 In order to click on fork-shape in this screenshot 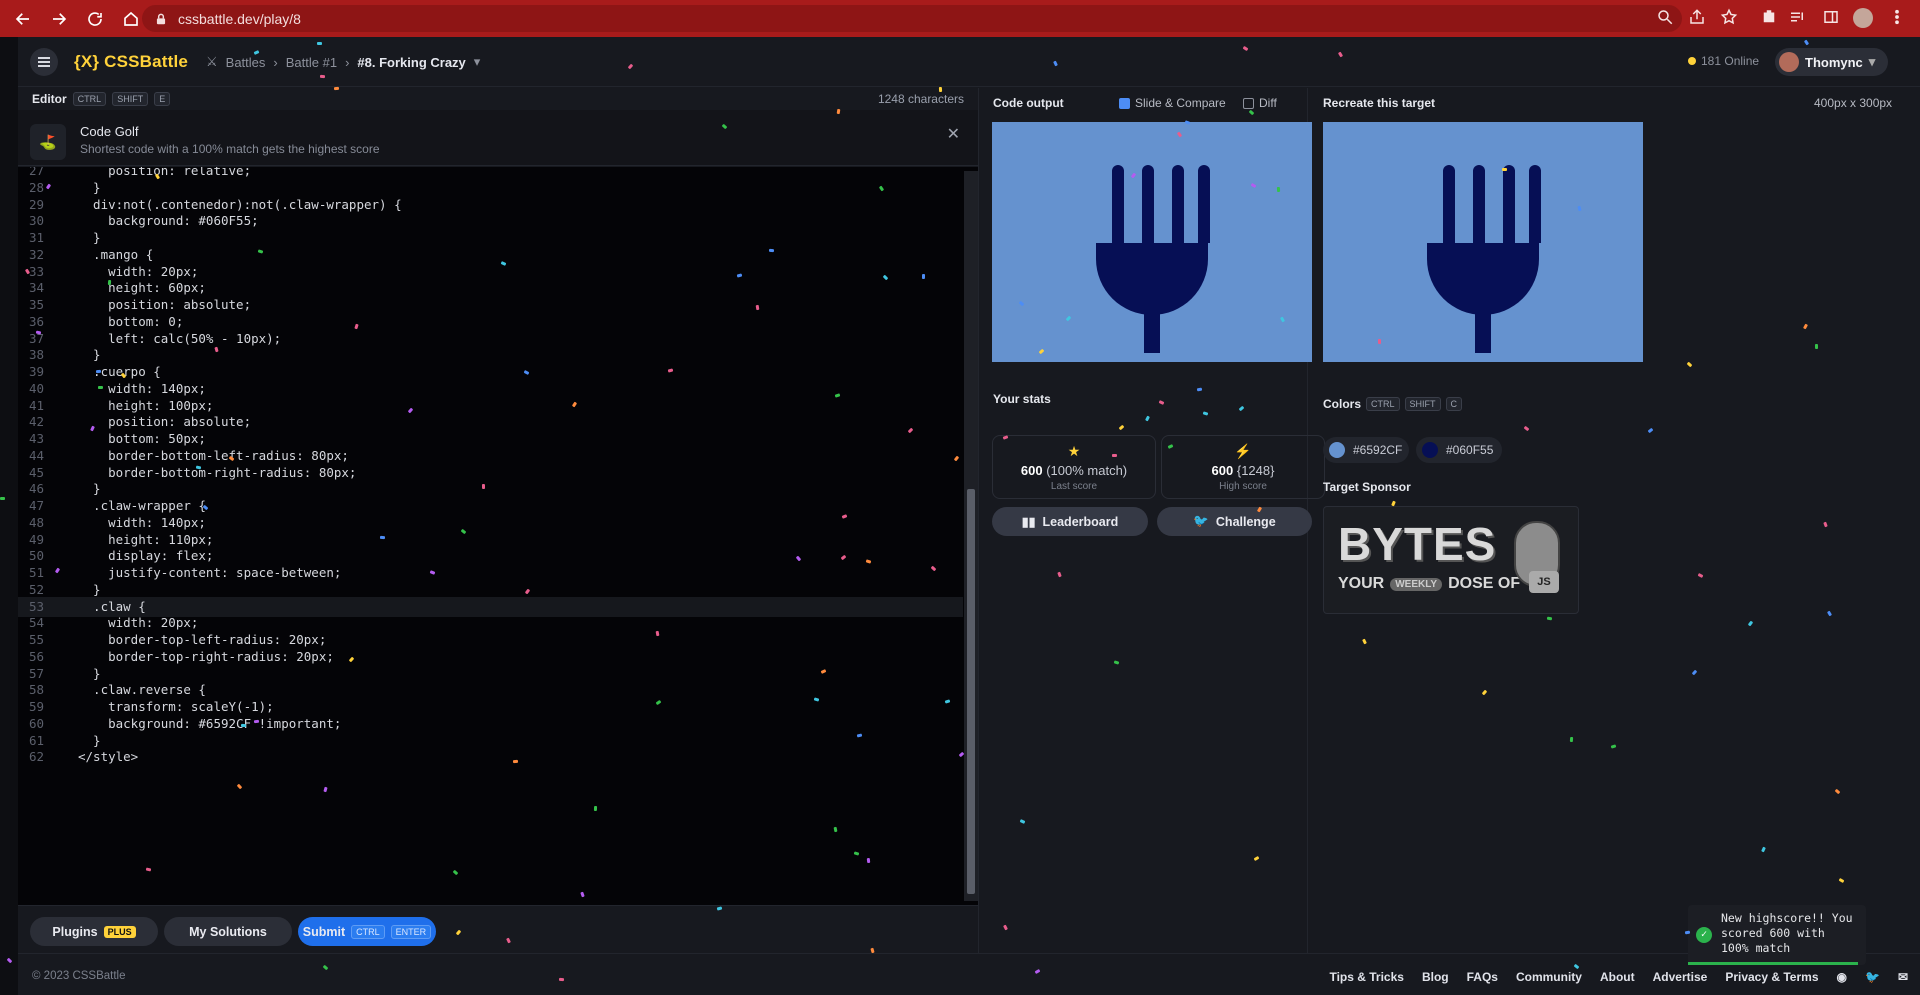, I will do `click(1484, 259)`.